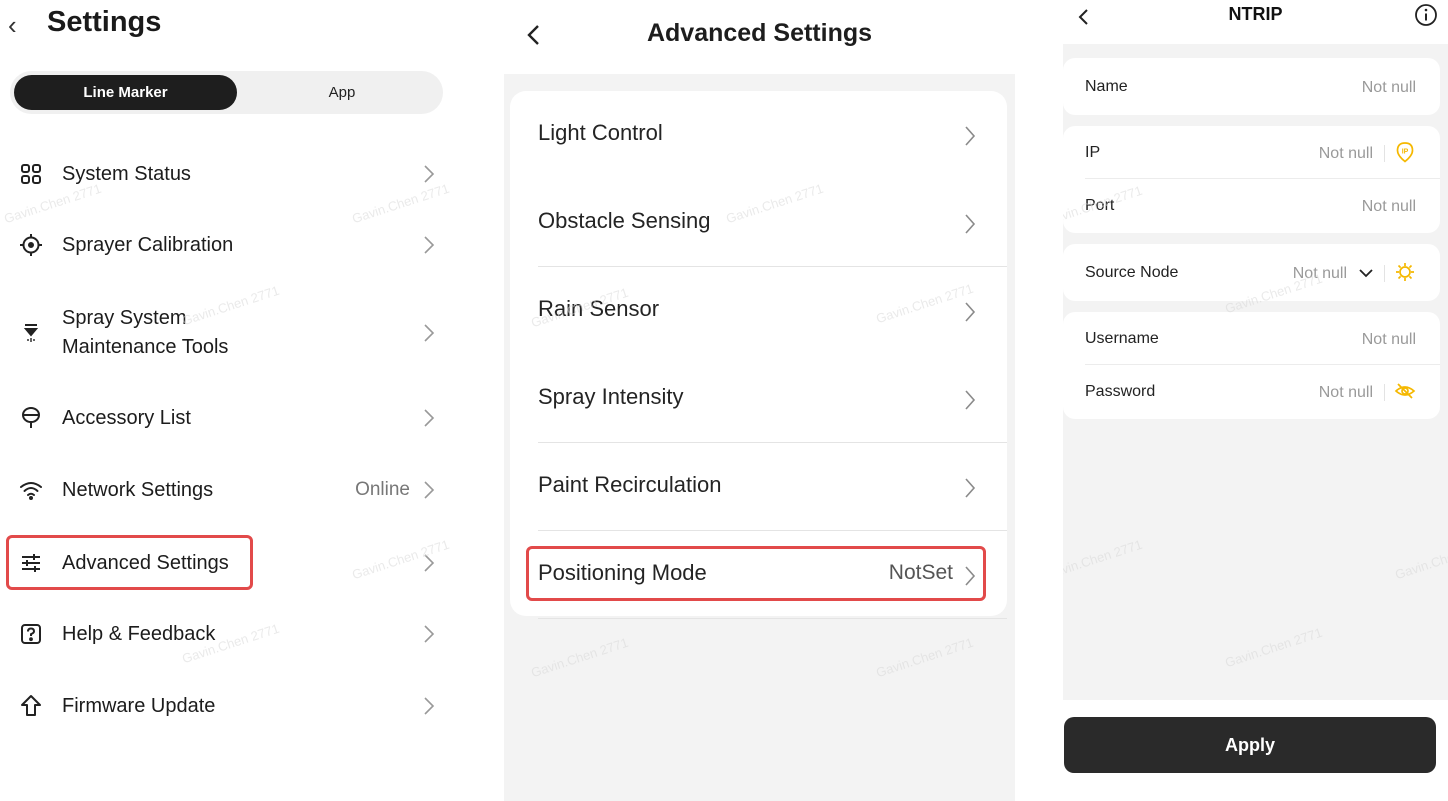 Image resolution: width=1448 pixels, height=801 pixels. What do you see at coordinates (758, 135) in the screenshot?
I see `advanced-item-light-control: Light Control` at bounding box center [758, 135].